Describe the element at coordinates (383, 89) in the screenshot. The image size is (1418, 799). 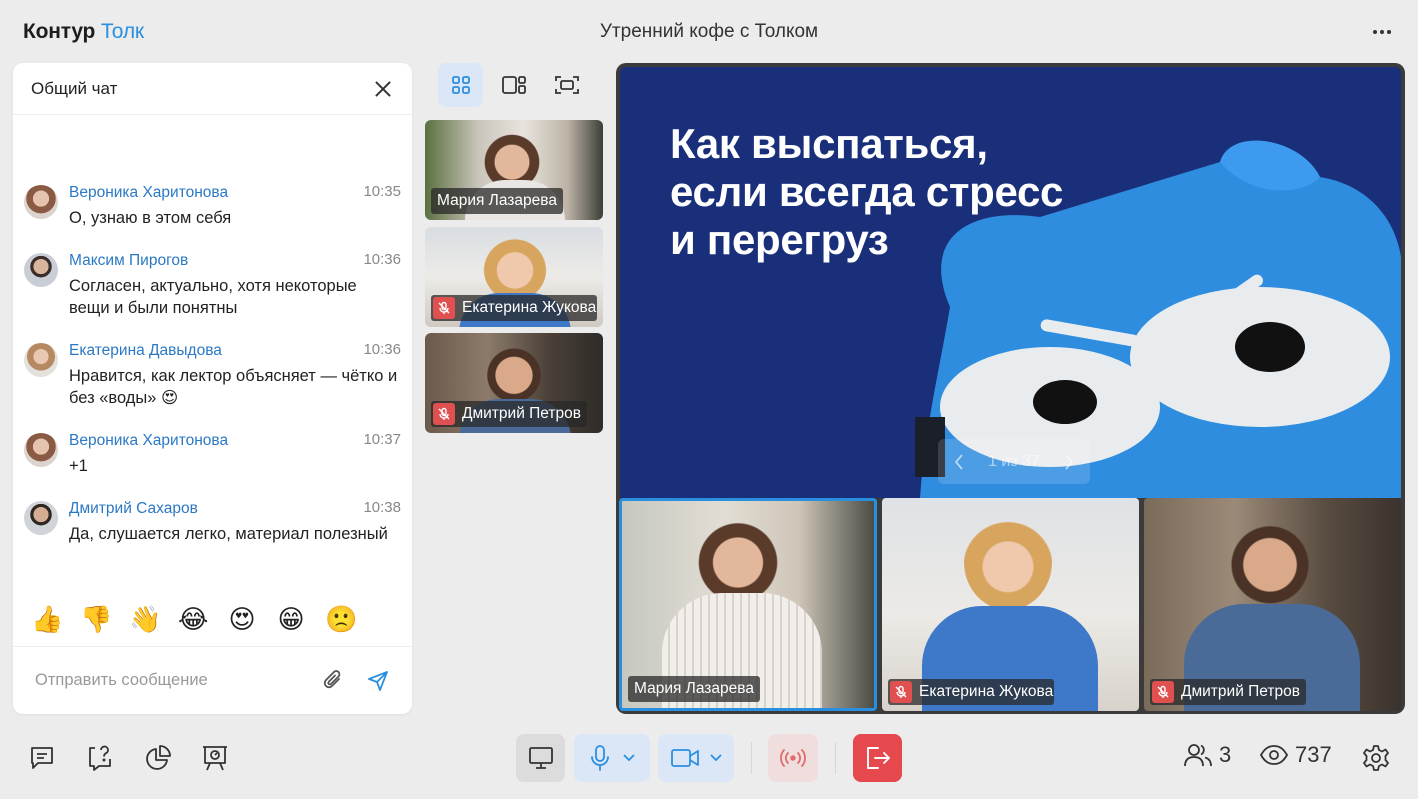
I see `close-chat-button` at that location.